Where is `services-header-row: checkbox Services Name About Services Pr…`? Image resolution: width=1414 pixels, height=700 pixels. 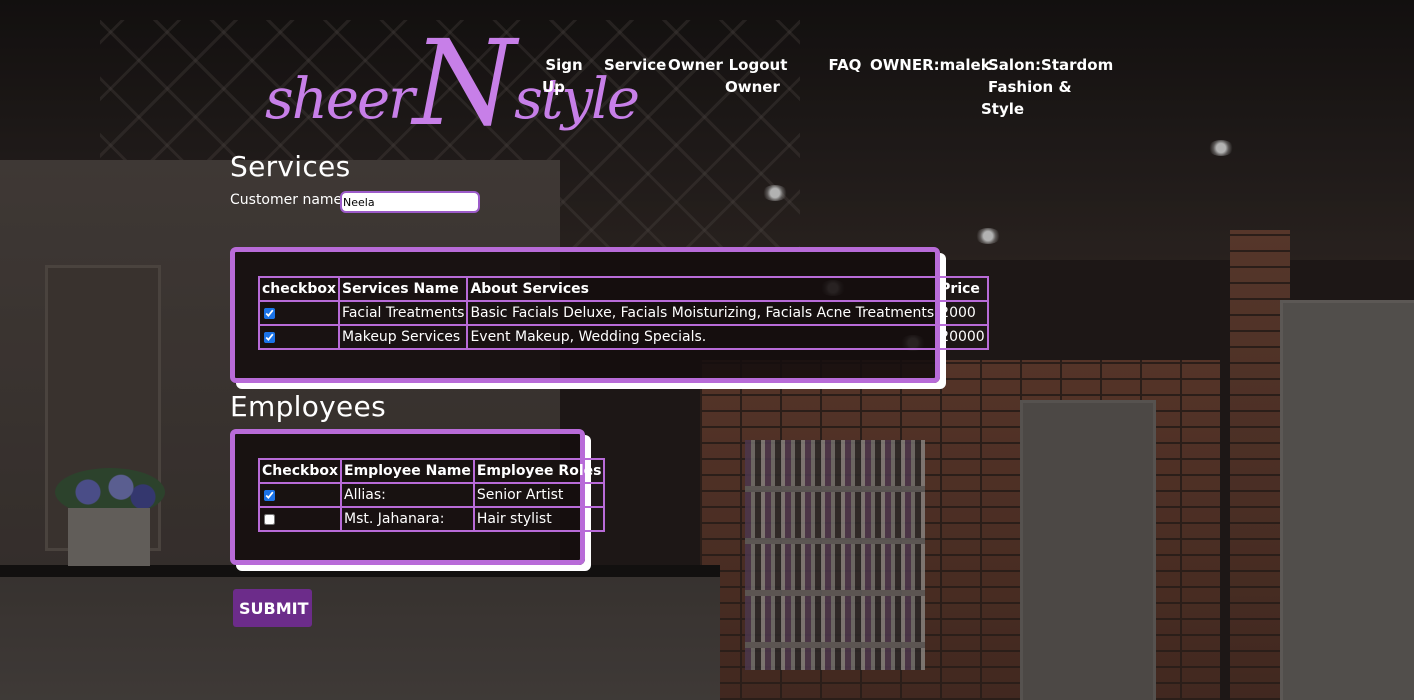
services-header-row: checkbox Services Name About Services Pr… is located at coordinates (623, 289).